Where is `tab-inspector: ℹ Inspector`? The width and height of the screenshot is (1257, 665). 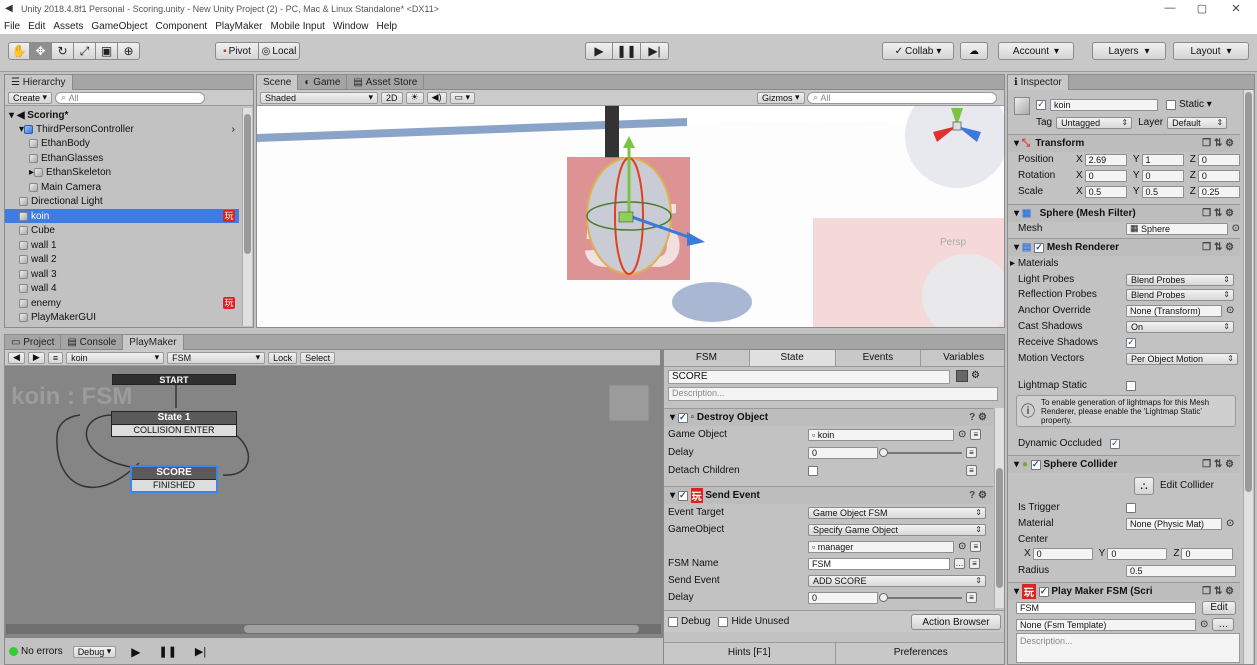 tab-inspector: ℹ Inspector is located at coordinates (1038, 82).